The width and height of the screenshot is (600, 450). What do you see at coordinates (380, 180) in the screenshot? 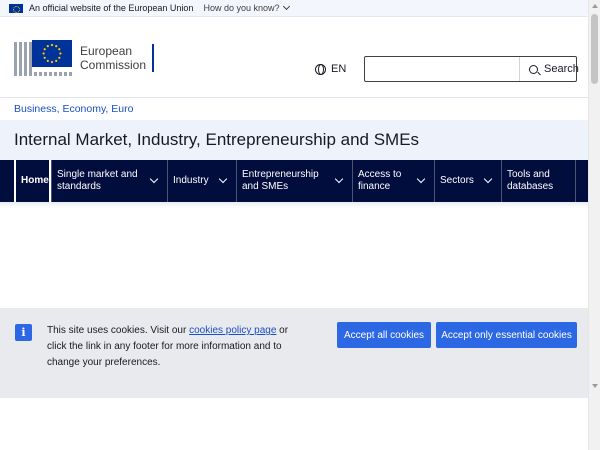
I see `menu-item-label: Access to finance` at bounding box center [380, 180].